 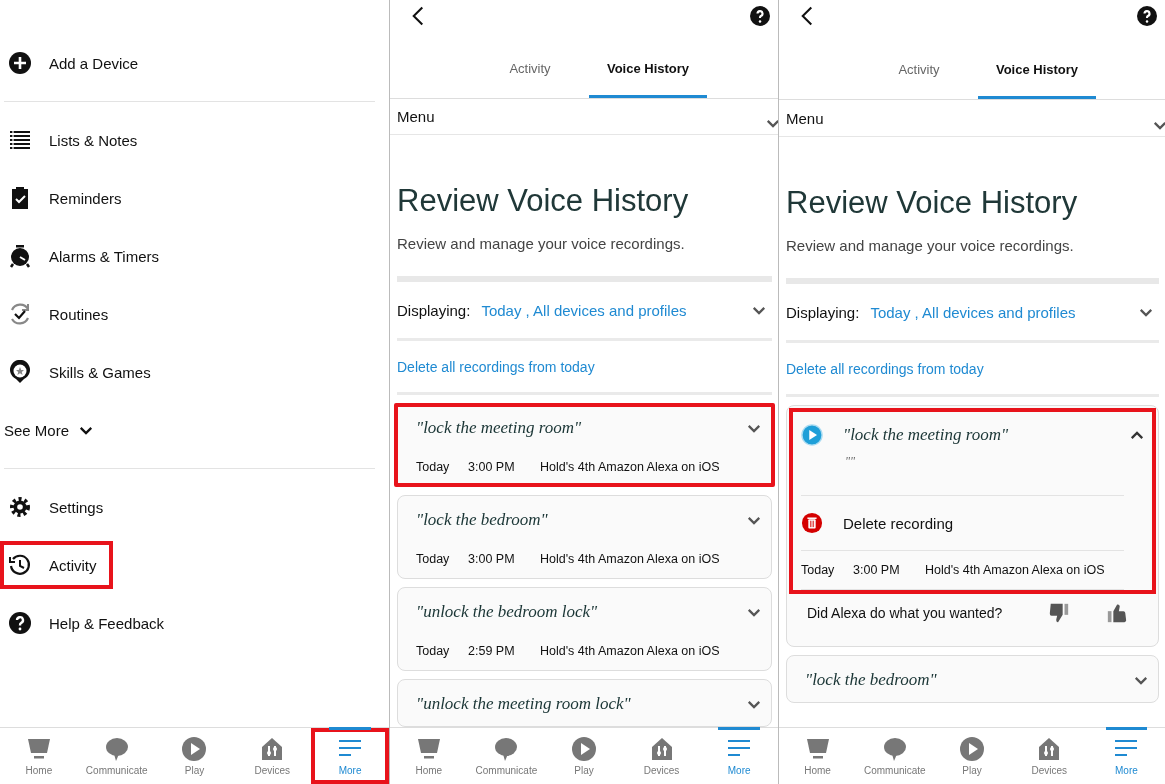 What do you see at coordinates (1137, 435) in the screenshot?
I see `chevron-up-icon` at bounding box center [1137, 435].